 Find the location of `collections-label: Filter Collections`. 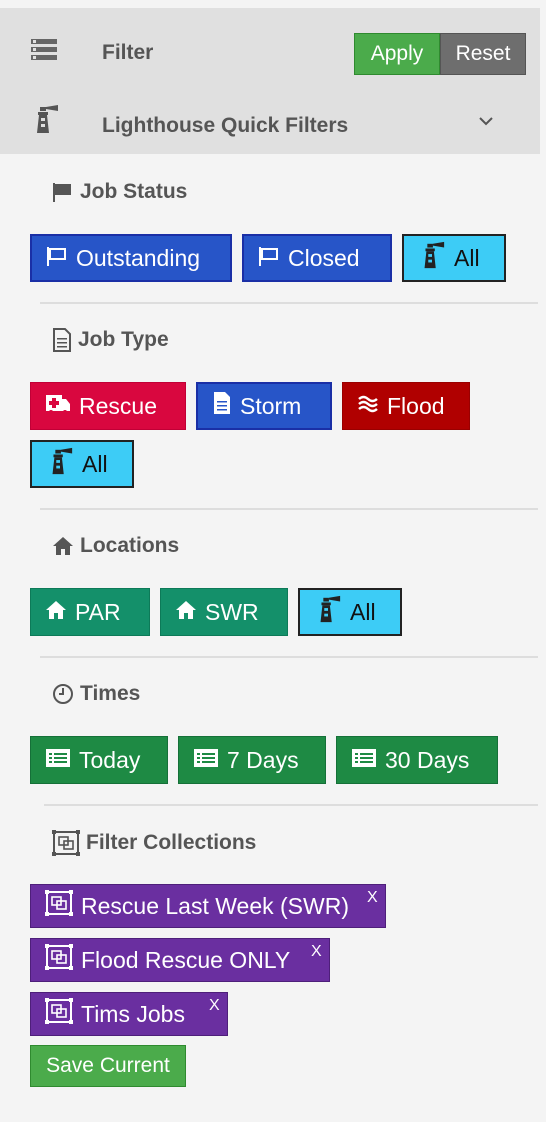

collections-label: Filter Collections is located at coordinates (171, 842).